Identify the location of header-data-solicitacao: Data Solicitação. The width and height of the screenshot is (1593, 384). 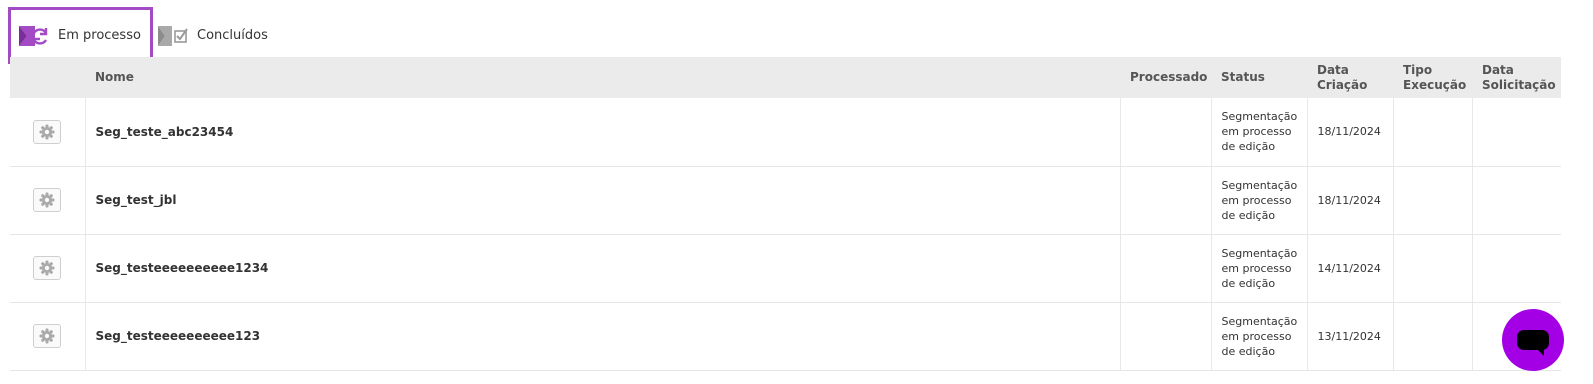
(1516, 77).